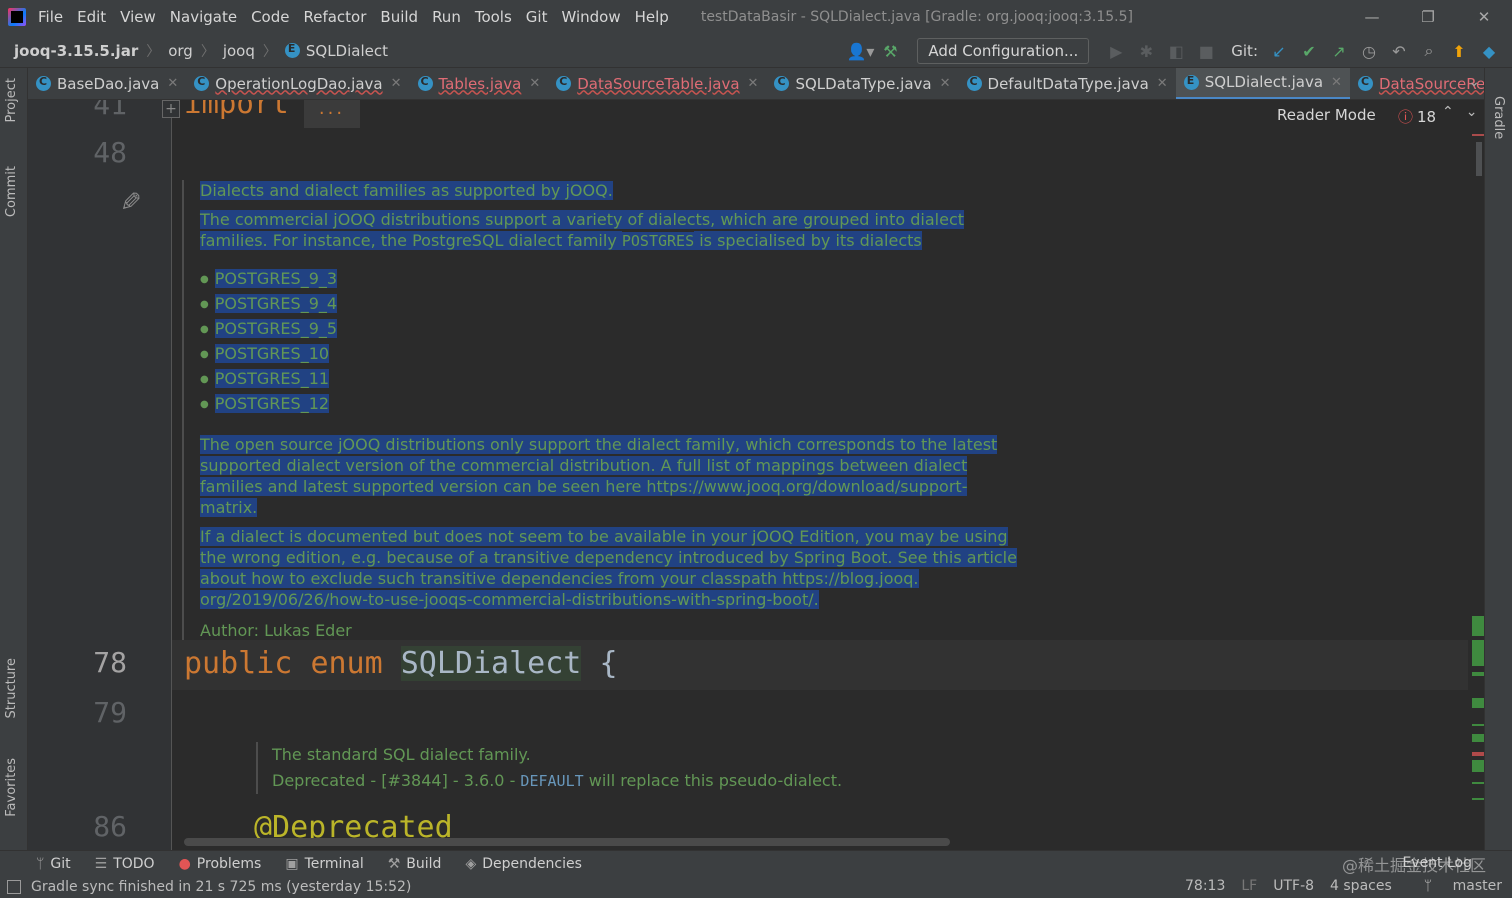  Describe the element at coordinates (272, 353) in the screenshot. I see `dialect-link: POSTGRES_10` at that location.